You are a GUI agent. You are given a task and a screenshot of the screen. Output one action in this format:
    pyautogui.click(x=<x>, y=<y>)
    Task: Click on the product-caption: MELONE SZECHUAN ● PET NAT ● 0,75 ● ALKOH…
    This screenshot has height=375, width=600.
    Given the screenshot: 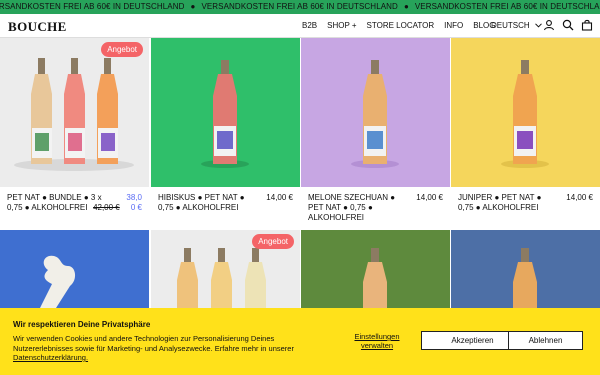 What is the action you would take?
    pyautogui.click(x=375, y=208)
    